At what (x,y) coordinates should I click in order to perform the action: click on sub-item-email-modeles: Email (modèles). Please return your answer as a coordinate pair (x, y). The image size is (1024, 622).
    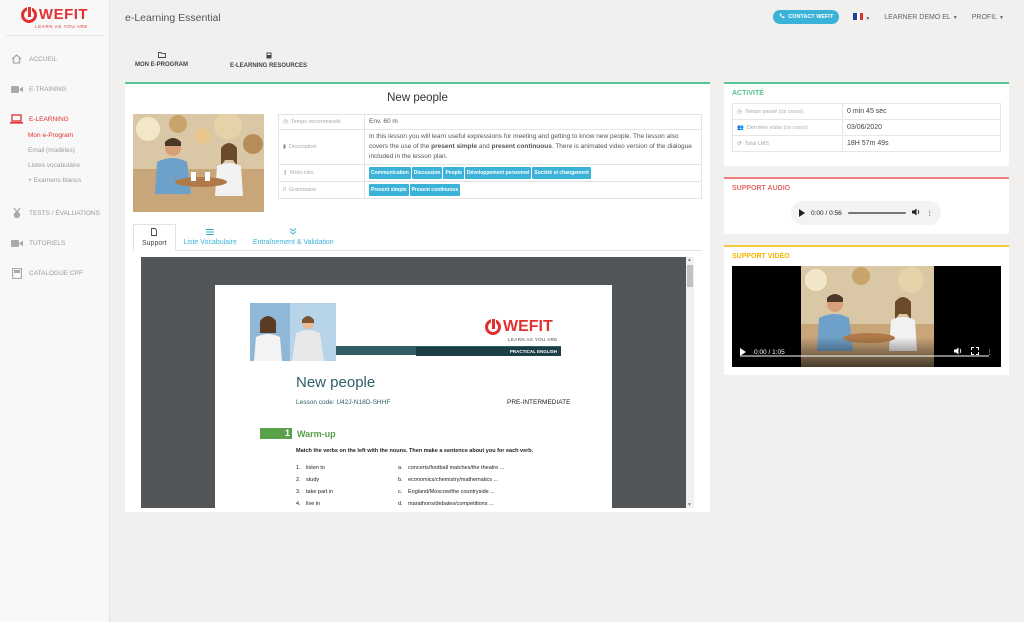
    Looking at the image, I should click on (68, 150).